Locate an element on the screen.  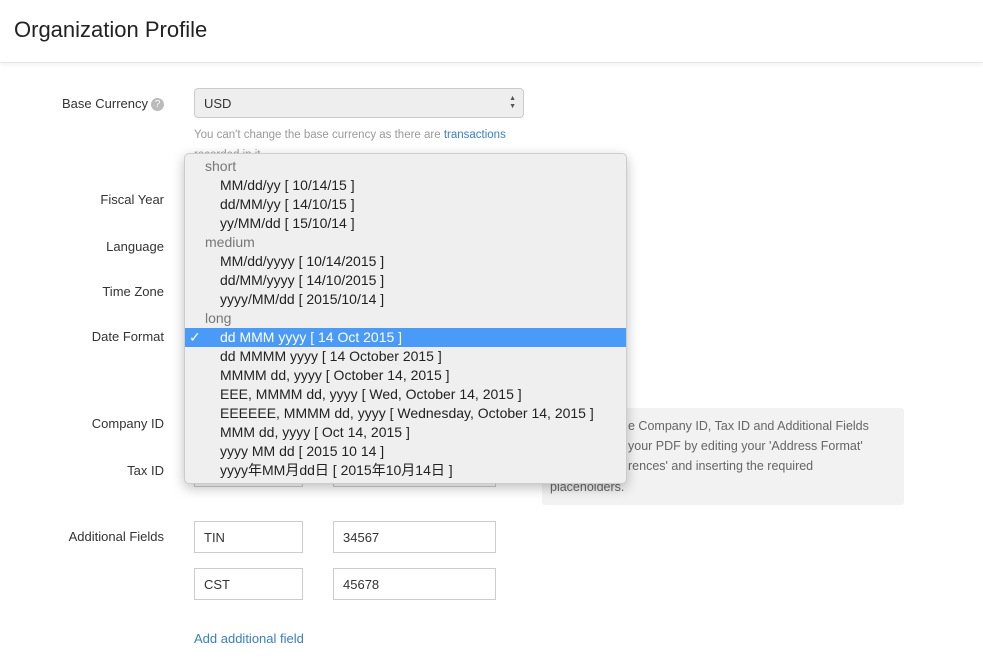
question-circle-icon: ? is located at coordinates (157, 104).